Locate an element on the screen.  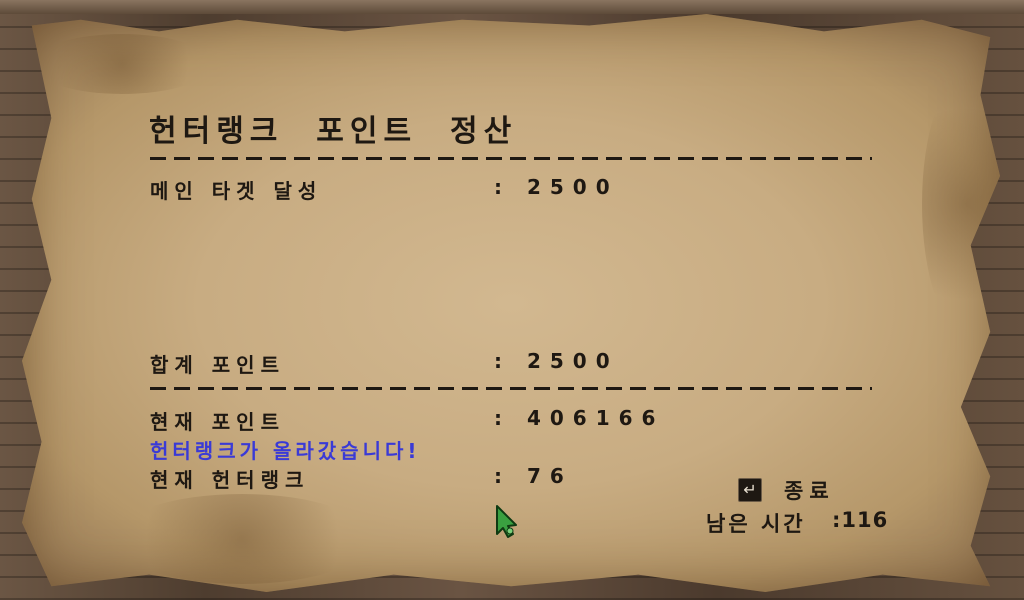
wood-plank-top is located at coordinates (512, 7).